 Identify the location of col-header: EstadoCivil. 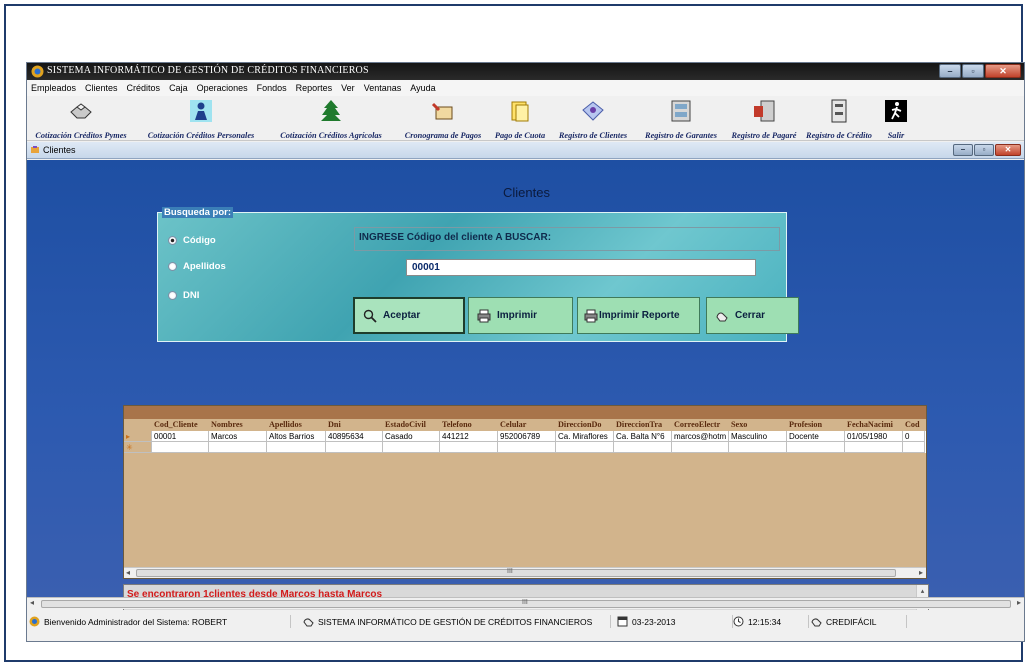
(411, 424).